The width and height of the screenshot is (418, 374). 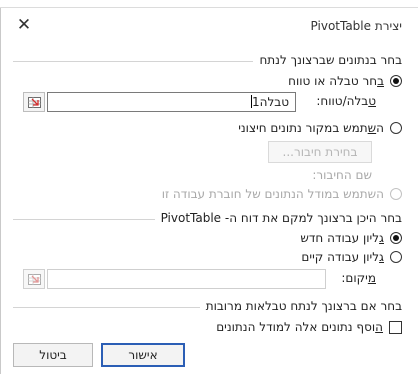 I want to click on select-table-radio, so click(x=396, y=81).